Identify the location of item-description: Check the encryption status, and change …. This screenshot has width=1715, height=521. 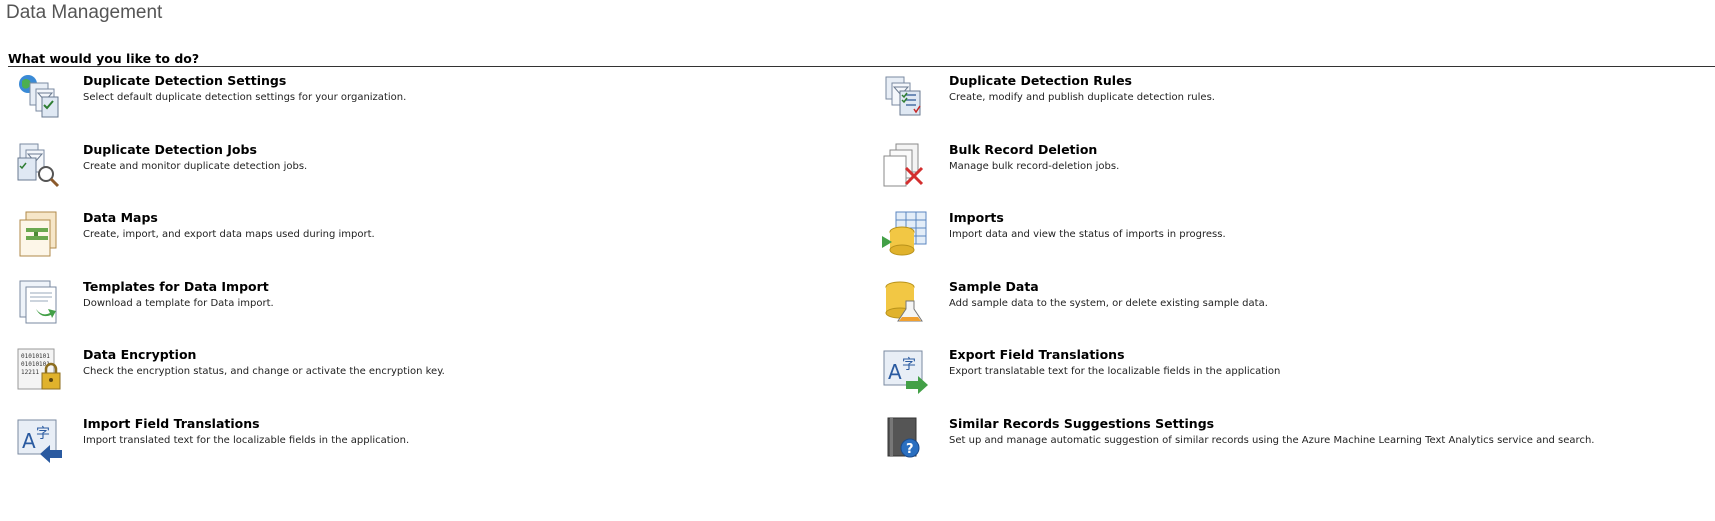
(264, 371).